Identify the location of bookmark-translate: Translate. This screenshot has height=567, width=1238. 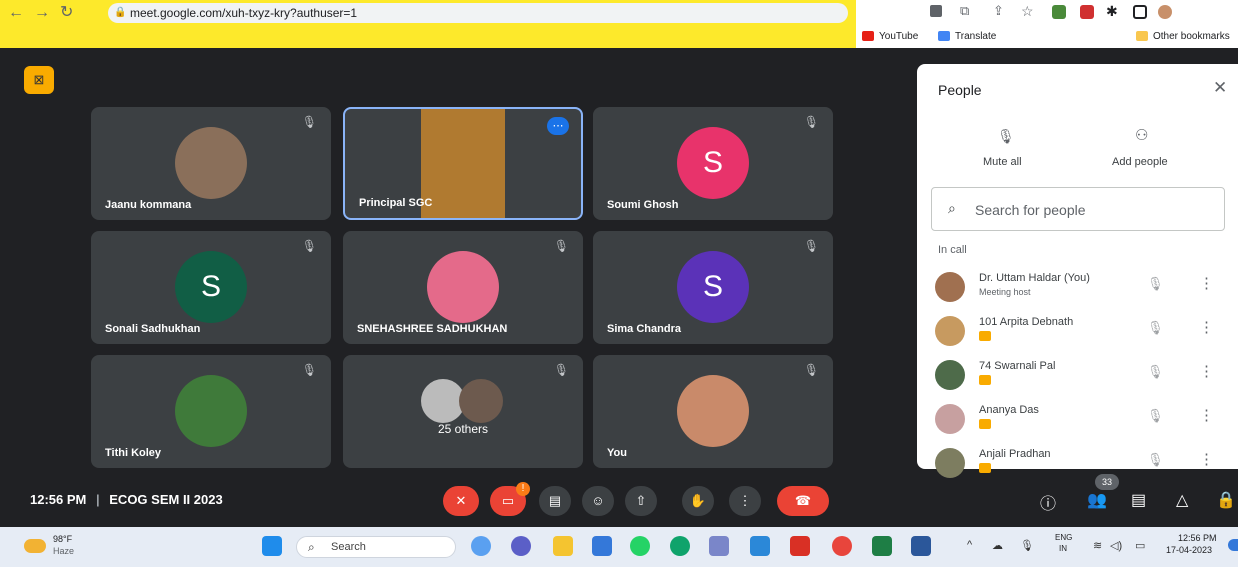
(967, 37).